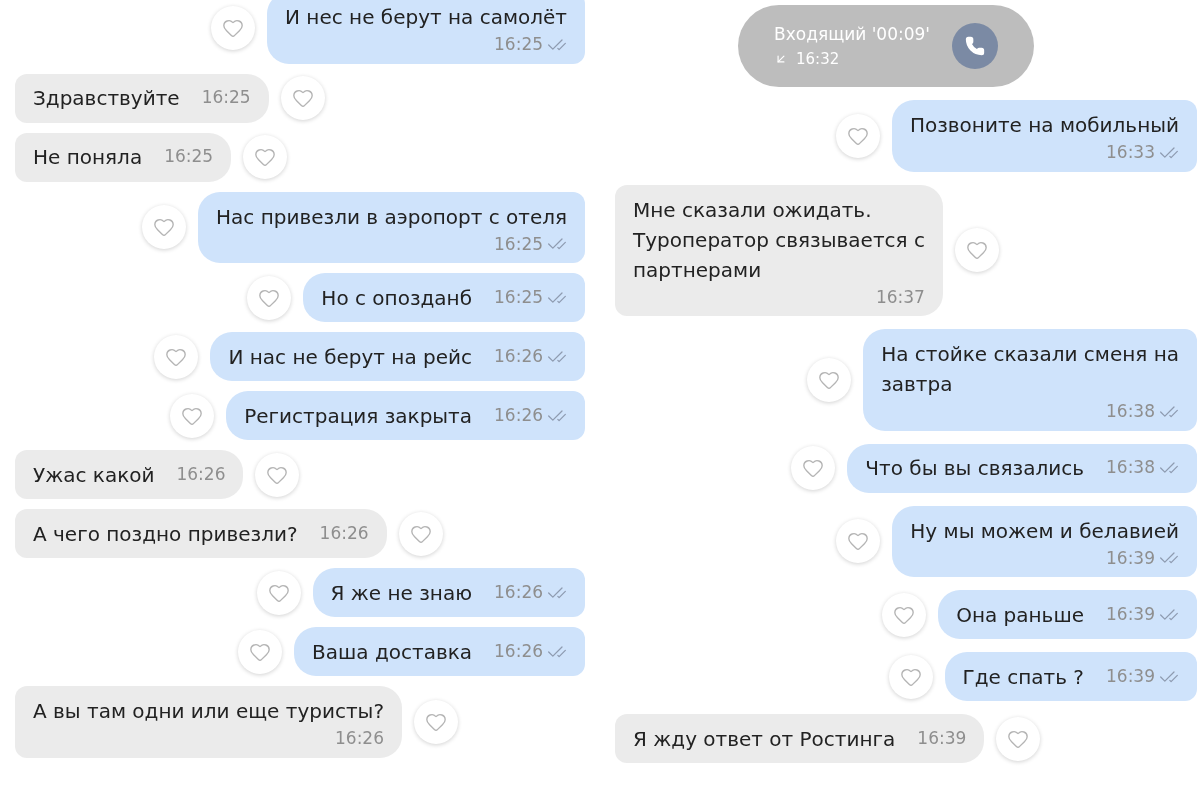  Describe the element at coordinates (1030, 369) in the screenshot. I see `message-text: На стойке сказали сменя на завтра` at that location.